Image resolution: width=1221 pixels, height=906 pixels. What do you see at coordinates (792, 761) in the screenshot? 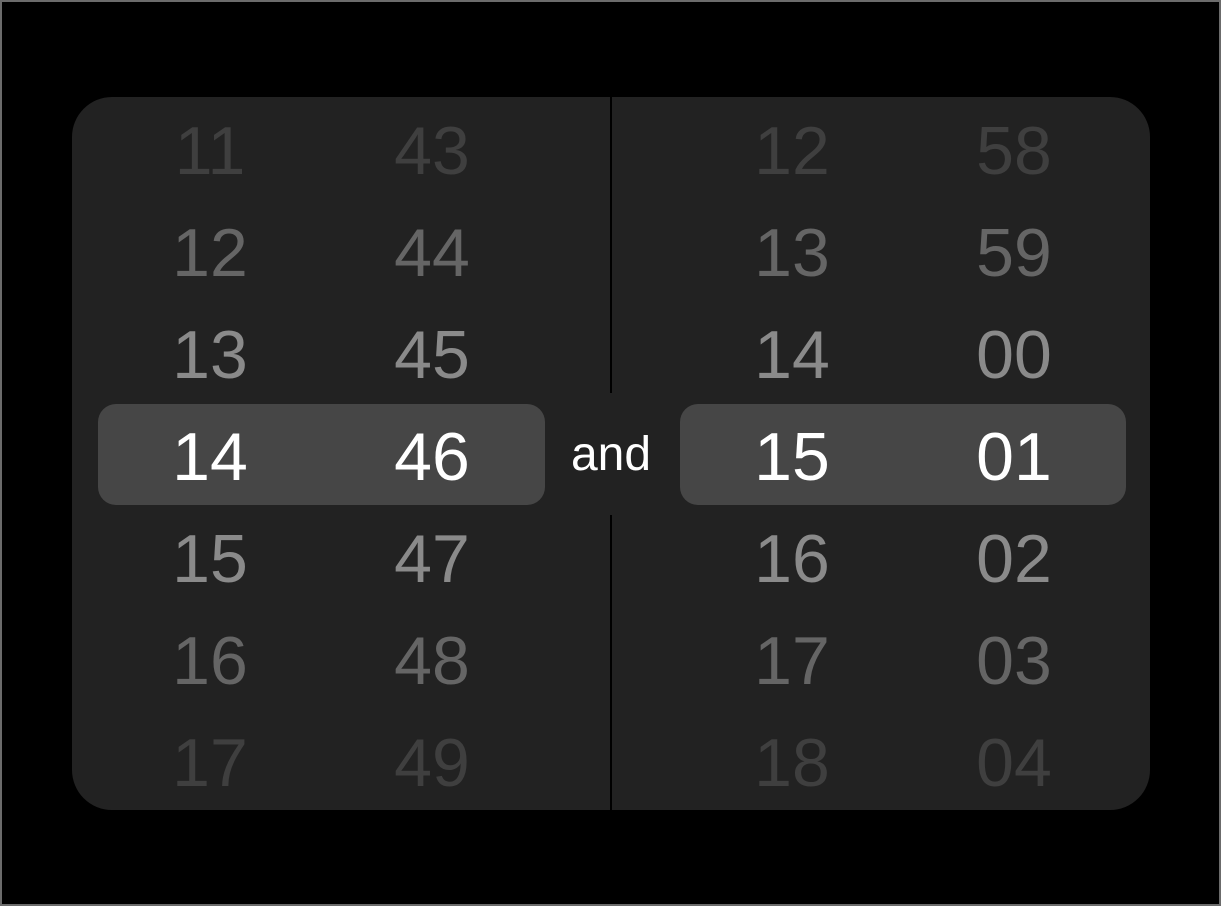
I see `wheel-option: 18` at bounding box center [792, 761].